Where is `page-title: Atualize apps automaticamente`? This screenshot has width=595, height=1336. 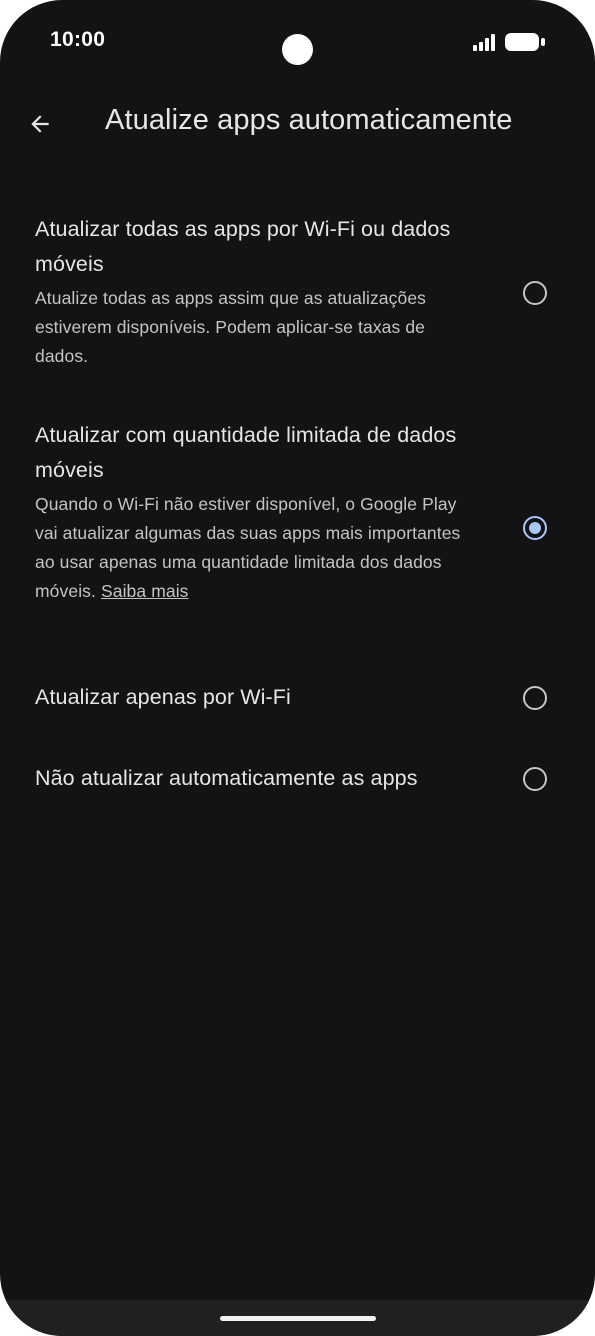 page-title: Atualize apps automaticamente is located at coordinates (309, 120).